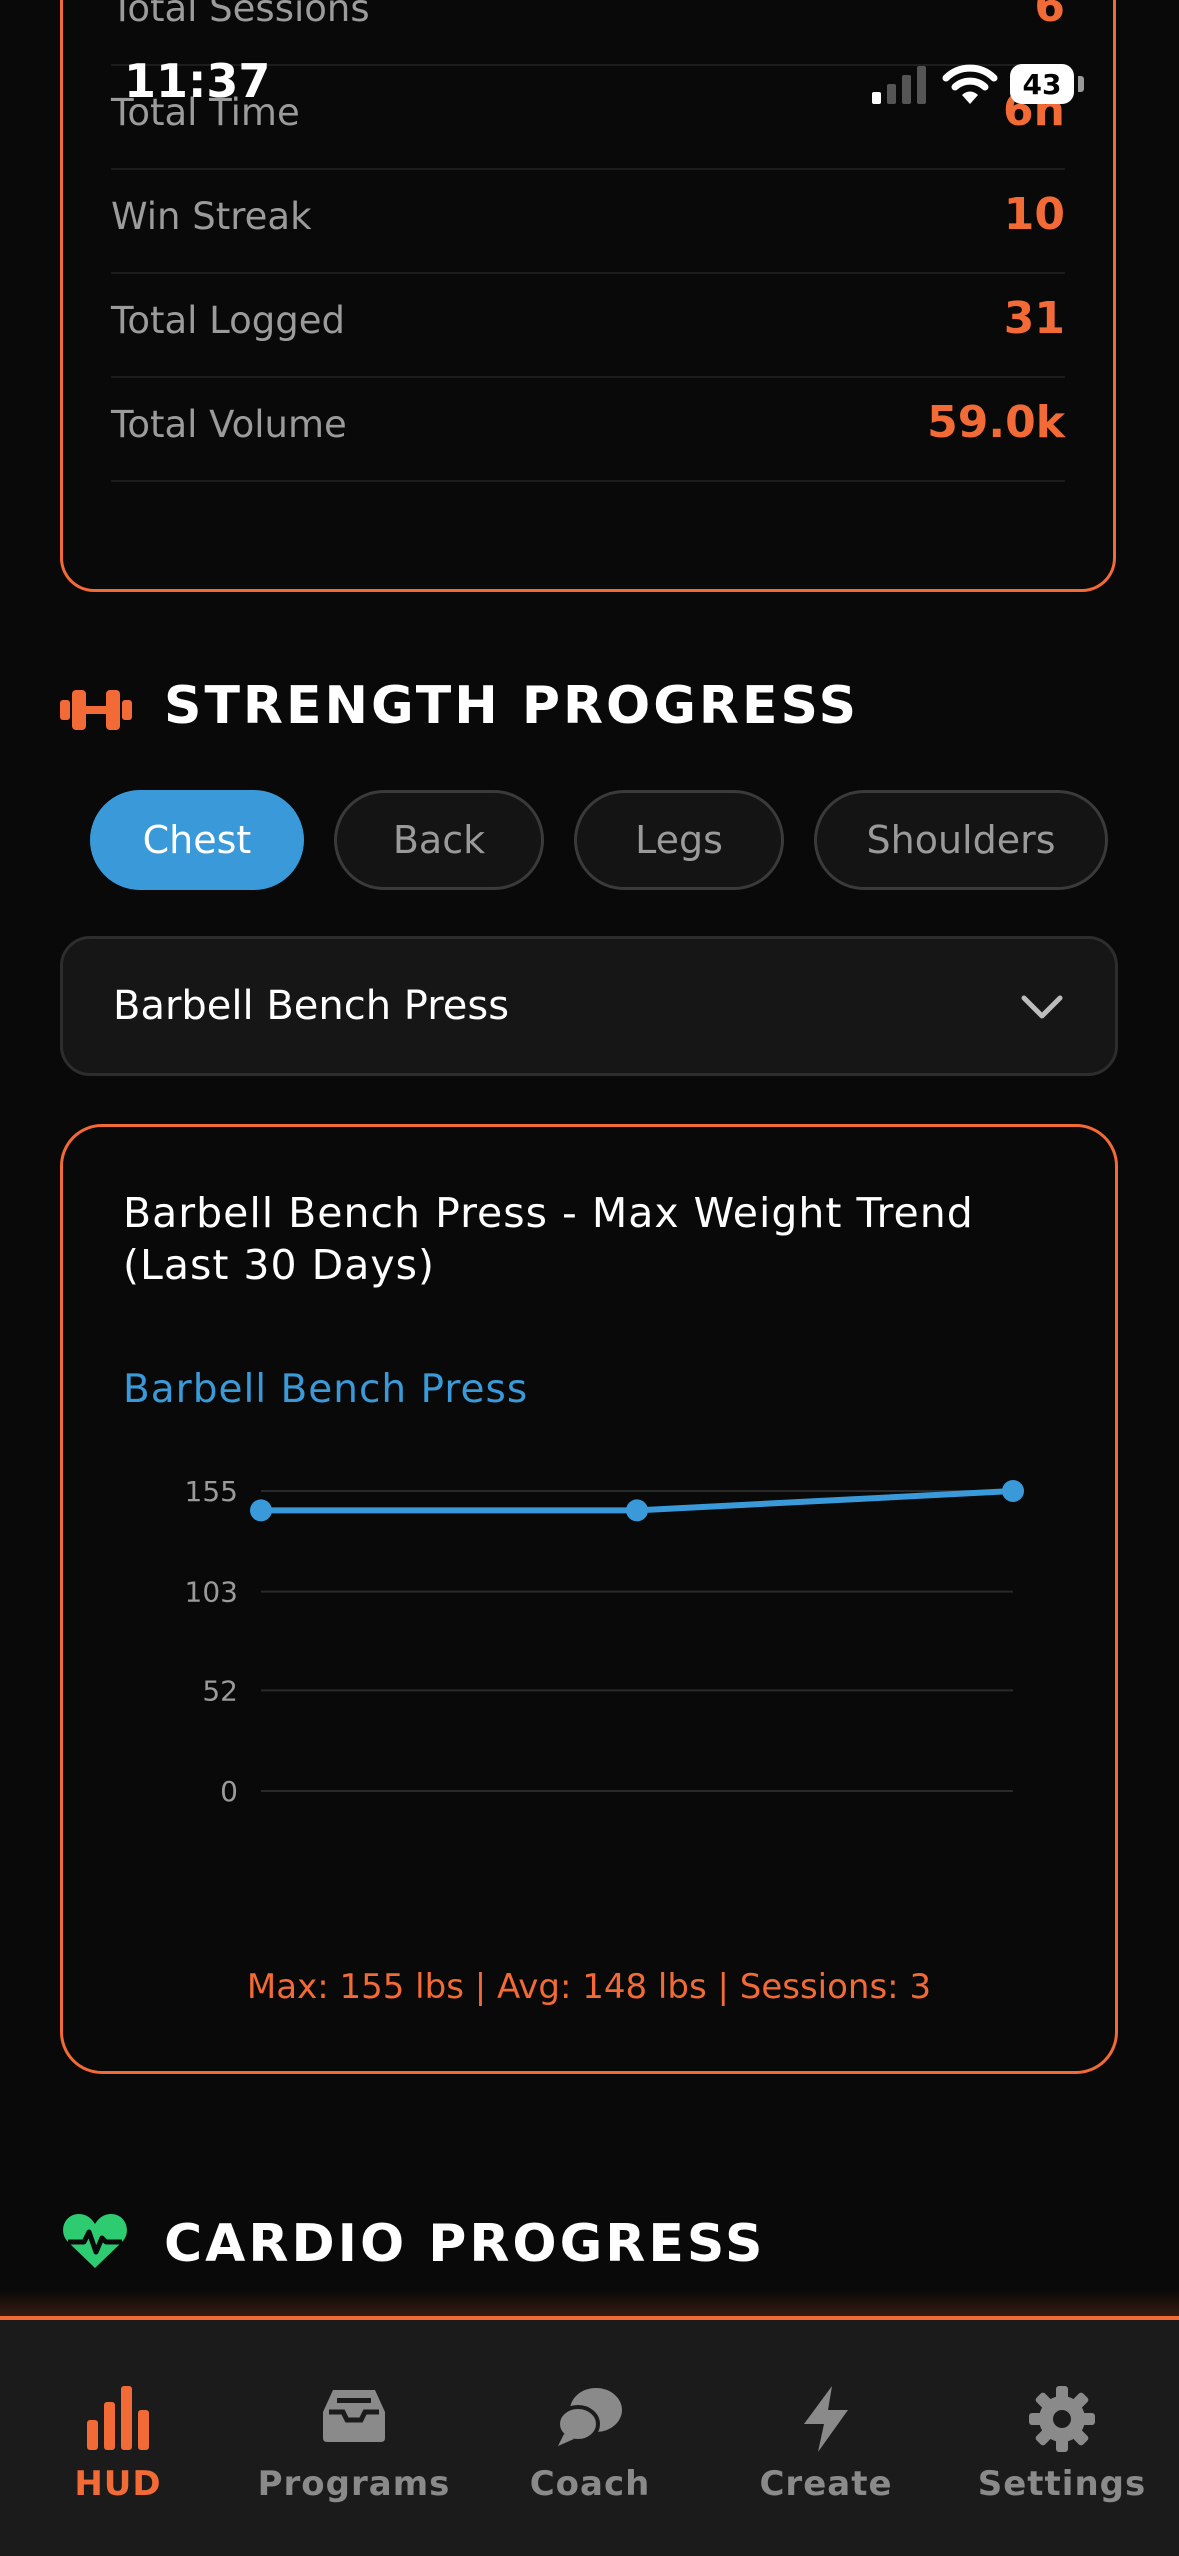  What do you see at coordinates (512, 706) in the screenshot?
I see `strength-progress-title: STRENGTH PROGRESS` at bounding box center [512, 706].